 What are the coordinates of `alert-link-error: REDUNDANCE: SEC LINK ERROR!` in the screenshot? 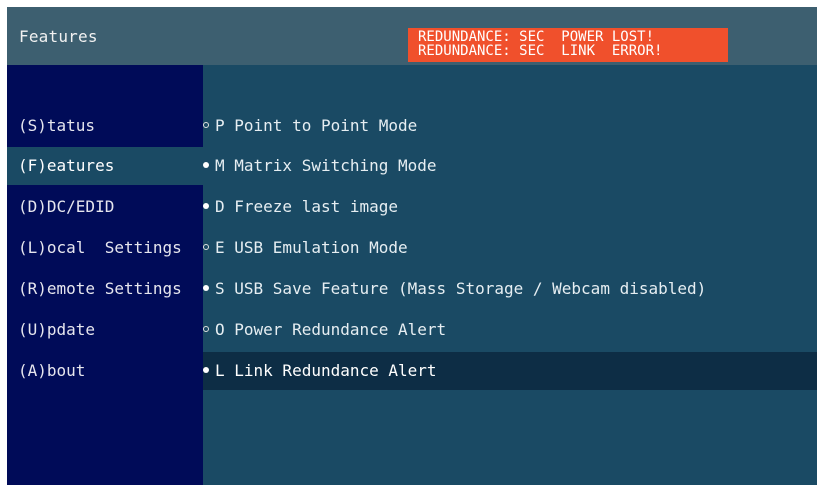 It's located at (540, 51).